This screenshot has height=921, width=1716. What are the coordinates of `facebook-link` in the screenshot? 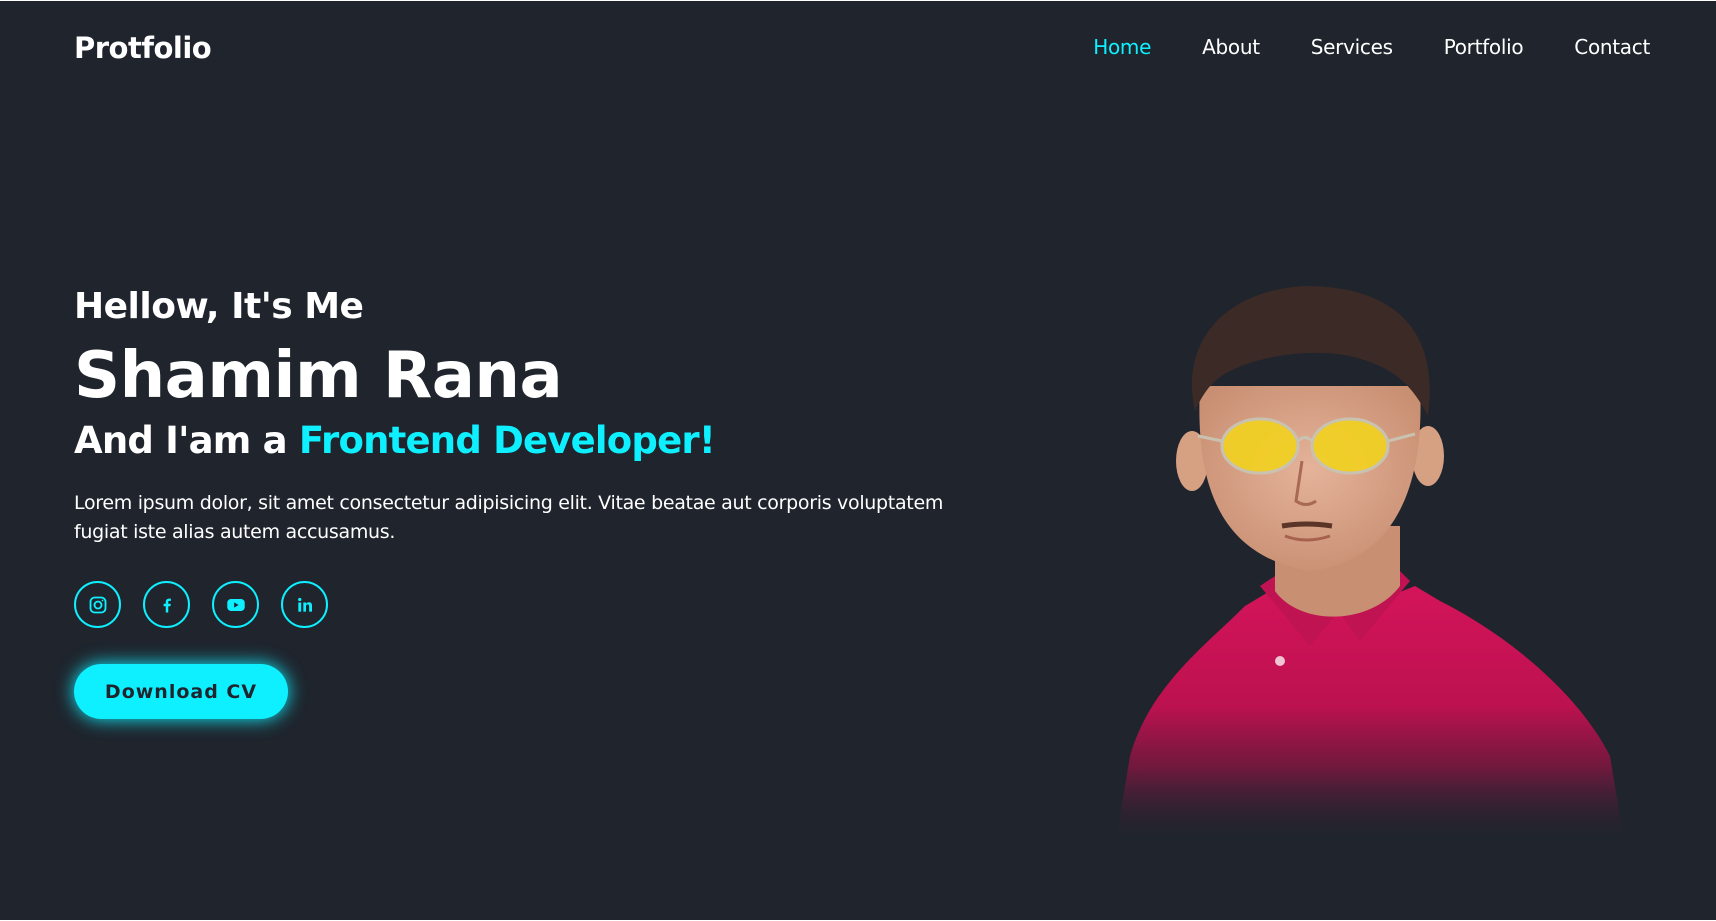 It's located at (166, 604).